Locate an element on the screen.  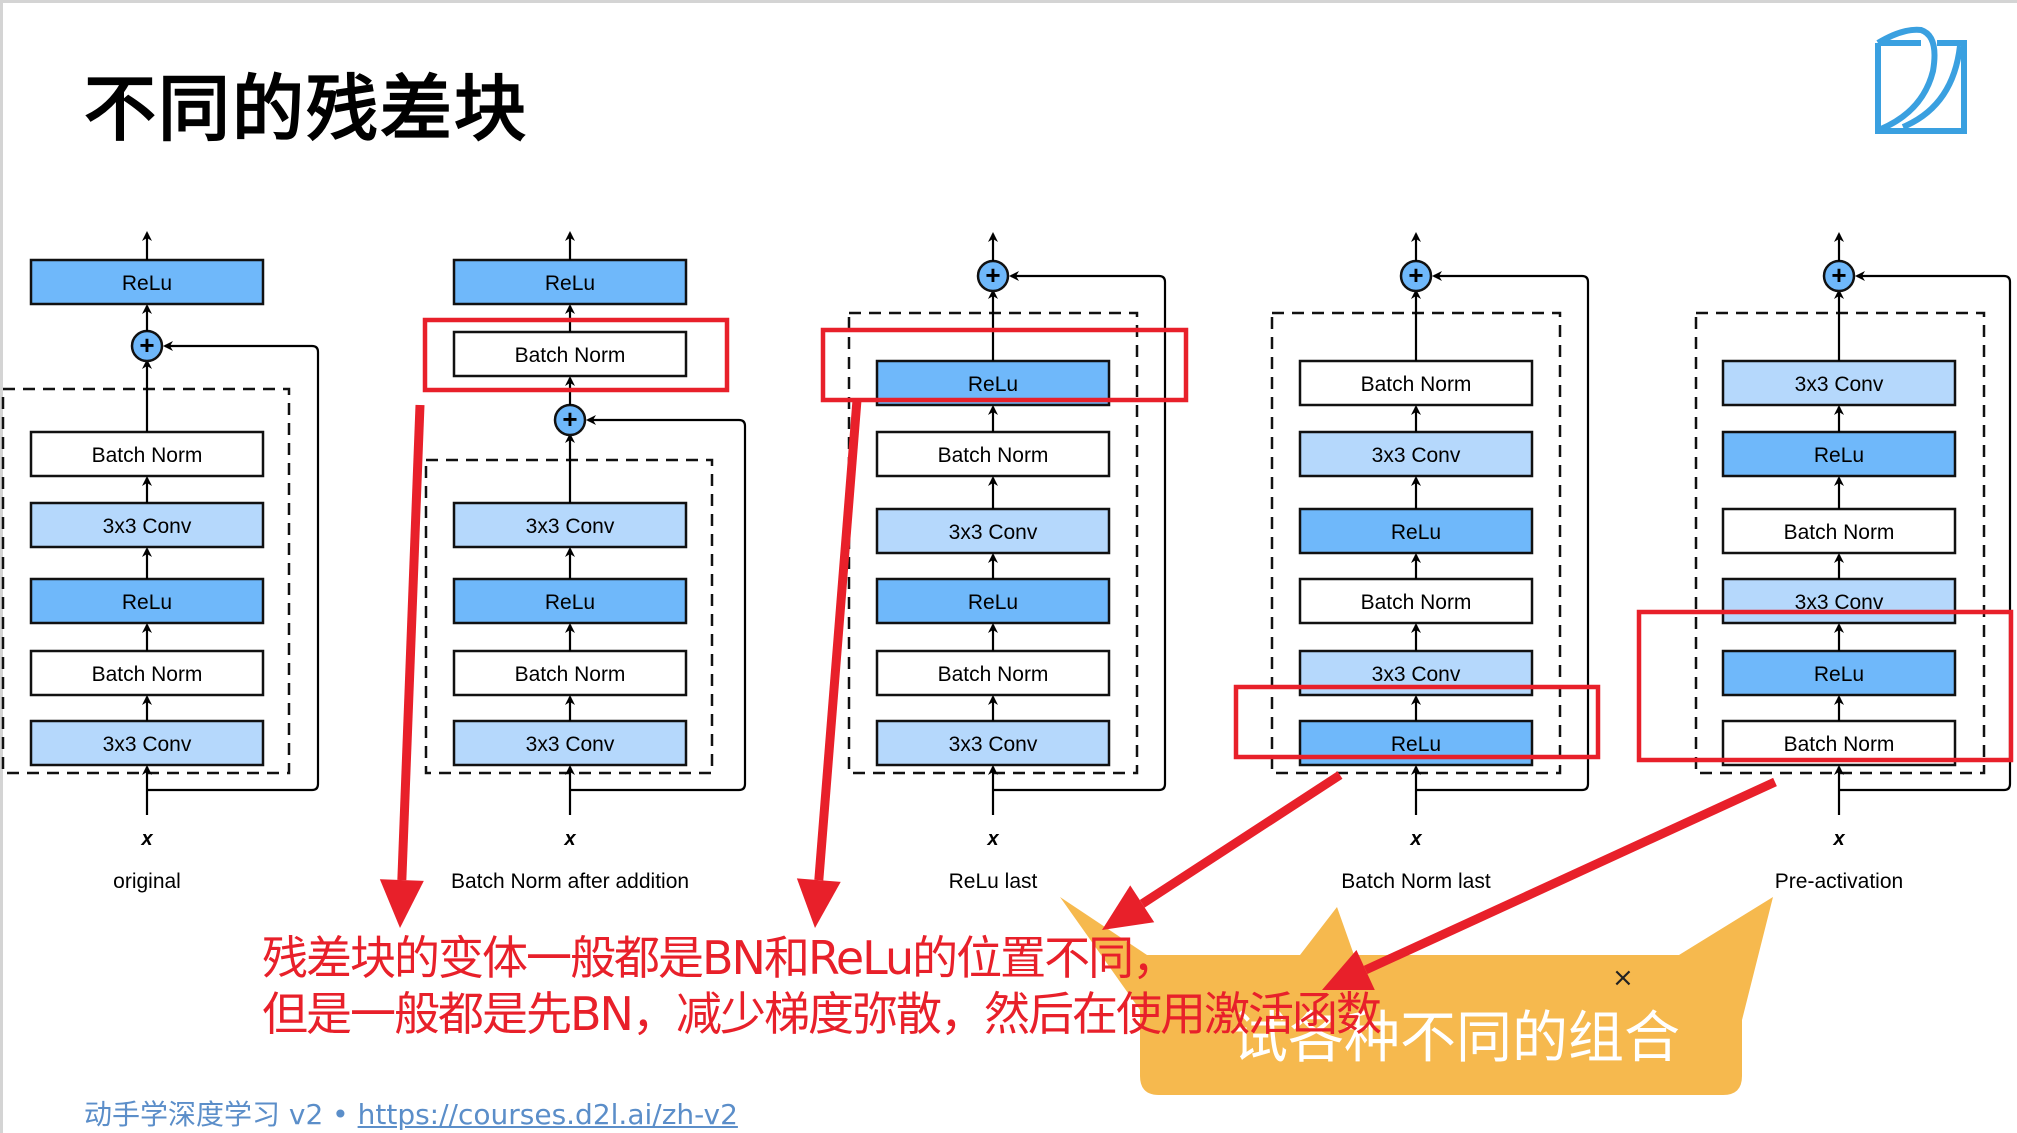
footer-course-name: 动手学深度学习 v2 • is located at coordinates (221, 1114).